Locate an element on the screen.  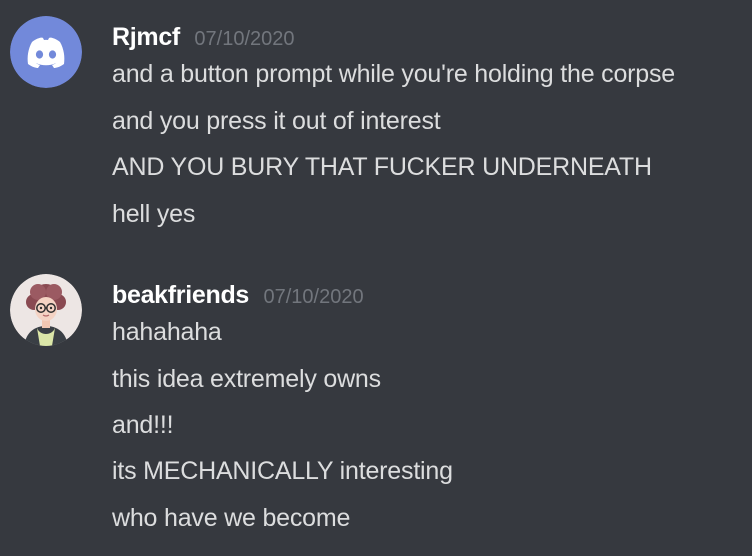
discord-default-avatar-icon is located at coordinates (46, 52).